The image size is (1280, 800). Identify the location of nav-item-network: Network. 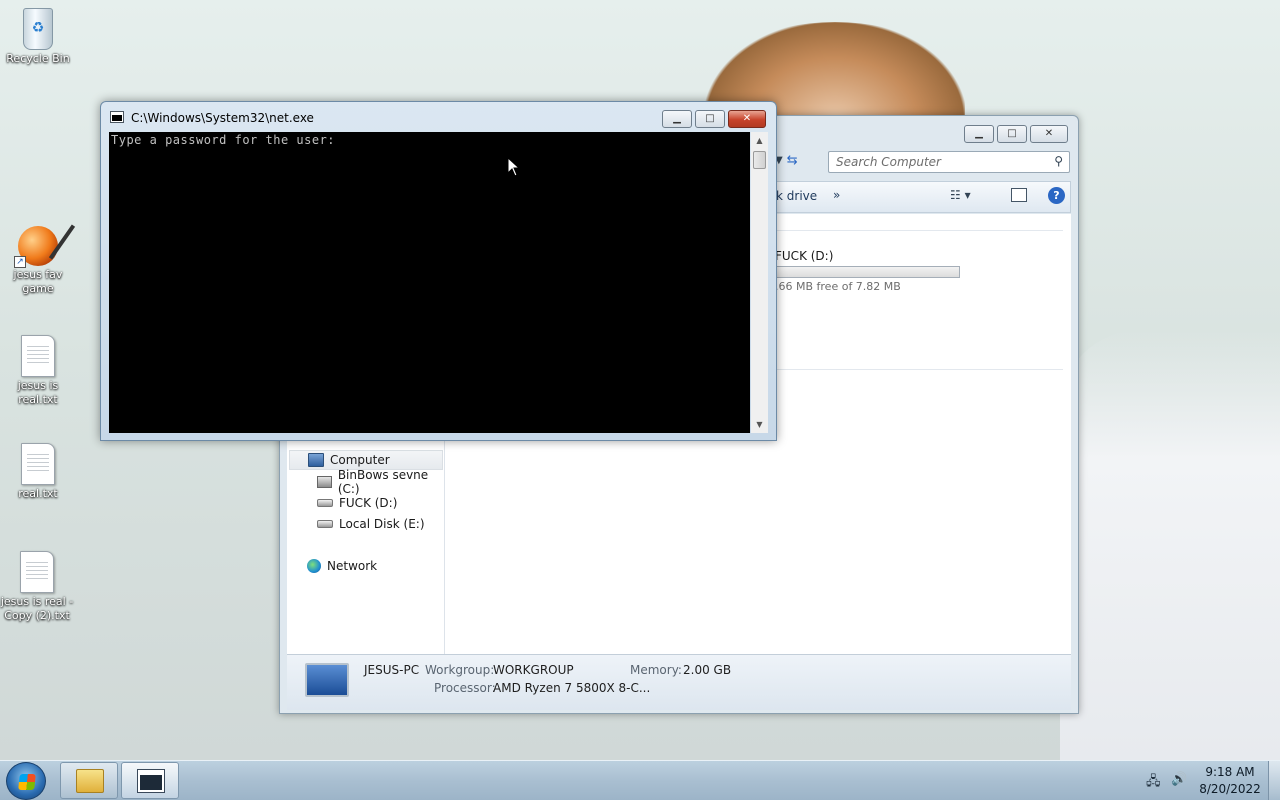
(342, 566).